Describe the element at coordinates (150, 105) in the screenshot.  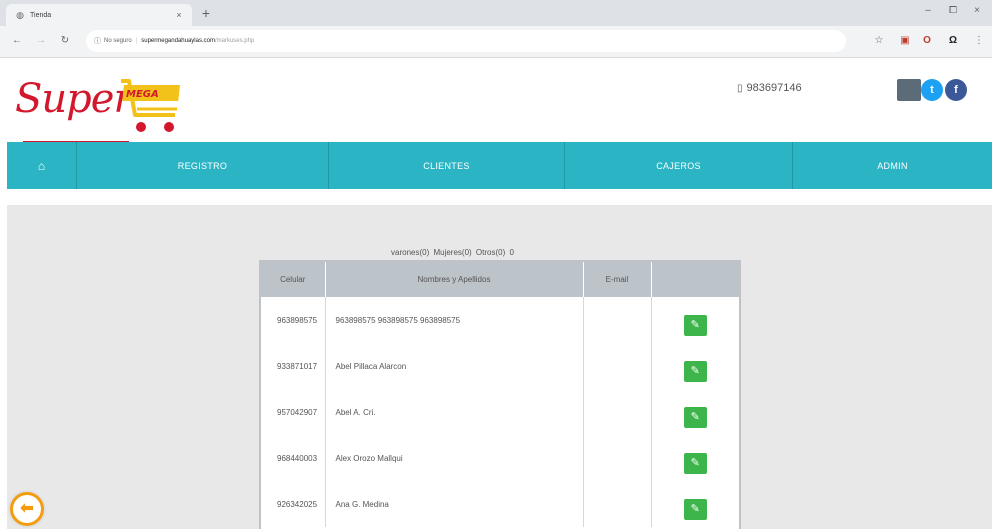
I see `shopping-cart-icon` at that location.